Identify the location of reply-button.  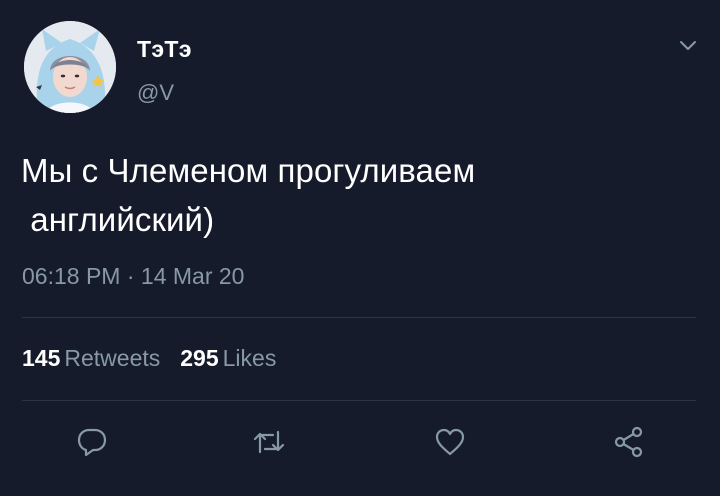
(92, 442).